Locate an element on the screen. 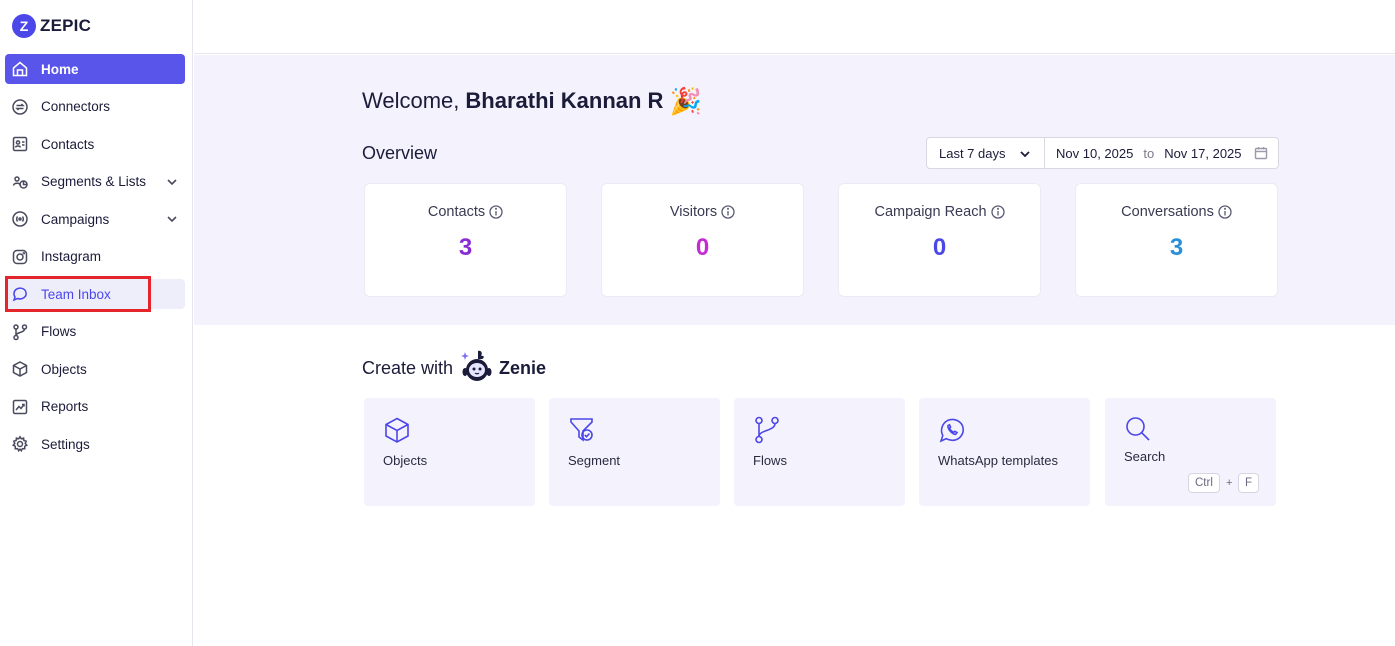 Image resolution: width=1395 pixels, height=646 pixels. range-select: Last 7 days is located at coordinates (986, 153).